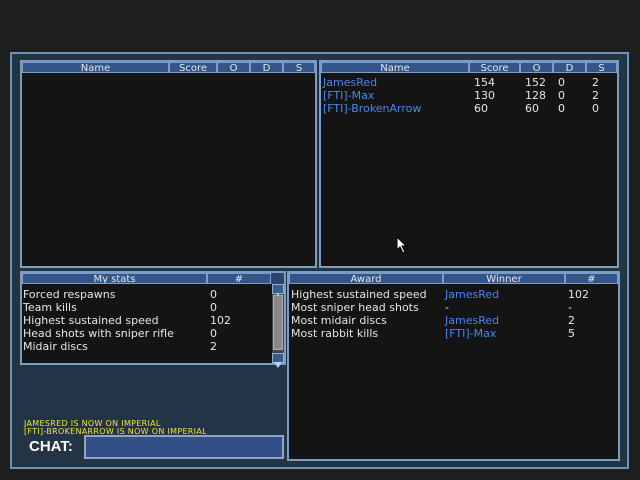 This screenshot has height=480, width=640. I want to click on award-count: 102, so click(578, 294).